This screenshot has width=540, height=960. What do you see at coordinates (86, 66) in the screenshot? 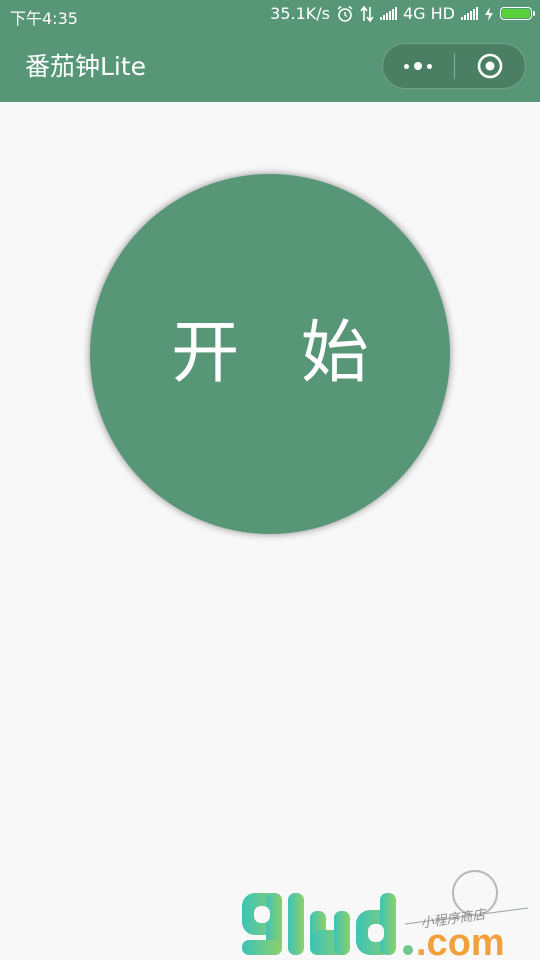
I see `page-title: 番茄钟Lite` at bounding box center [86, 66].